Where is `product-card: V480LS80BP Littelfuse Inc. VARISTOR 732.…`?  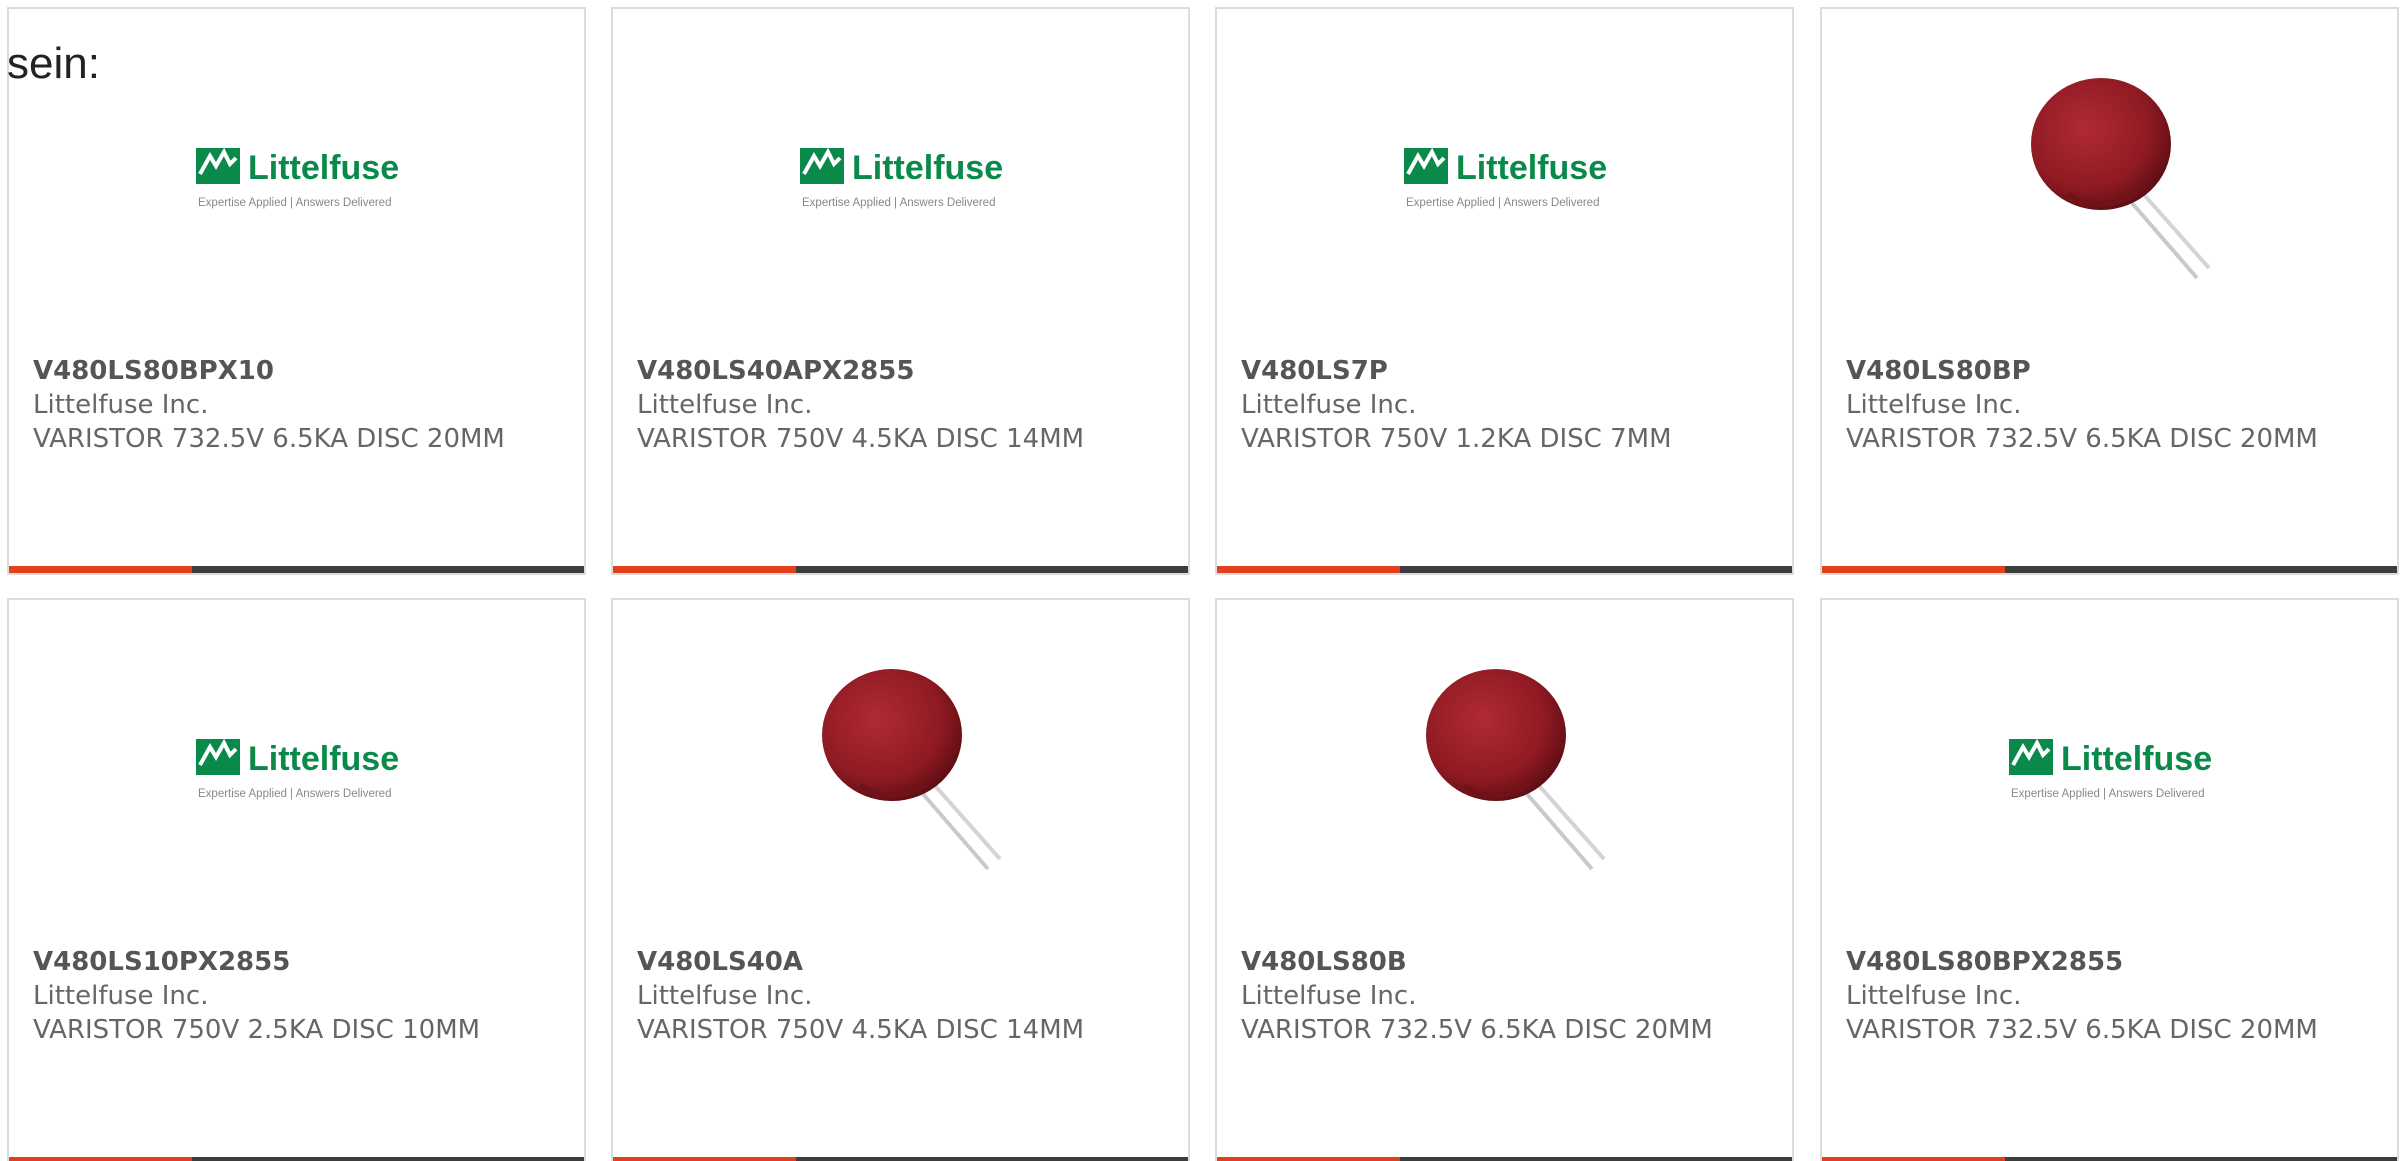
product-card: V480LS80BP Littelfuse Inc. VARISTOR 732.… is located at coordinates (2109, 291).